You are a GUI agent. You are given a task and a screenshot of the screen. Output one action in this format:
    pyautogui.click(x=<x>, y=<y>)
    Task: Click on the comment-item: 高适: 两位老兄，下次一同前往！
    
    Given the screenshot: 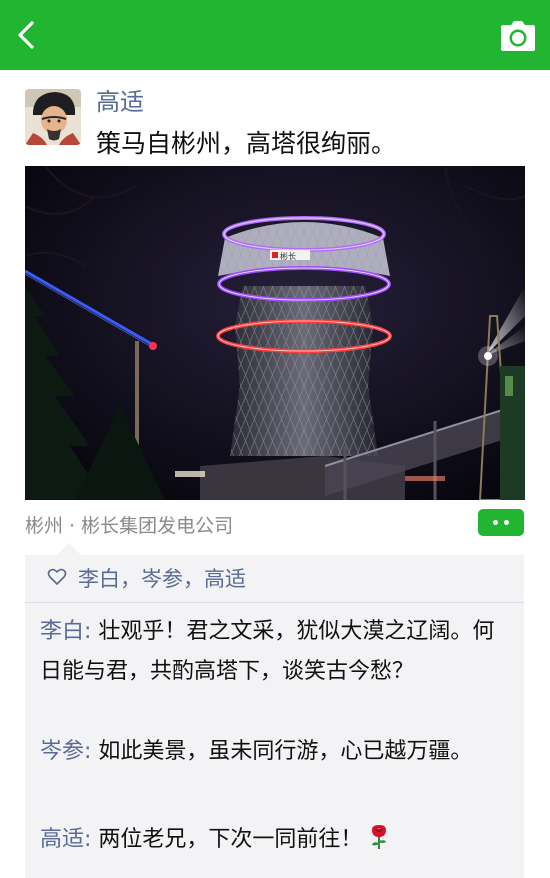 What is the action you would take?
    pyautogui.click(x=275, y=840)
    